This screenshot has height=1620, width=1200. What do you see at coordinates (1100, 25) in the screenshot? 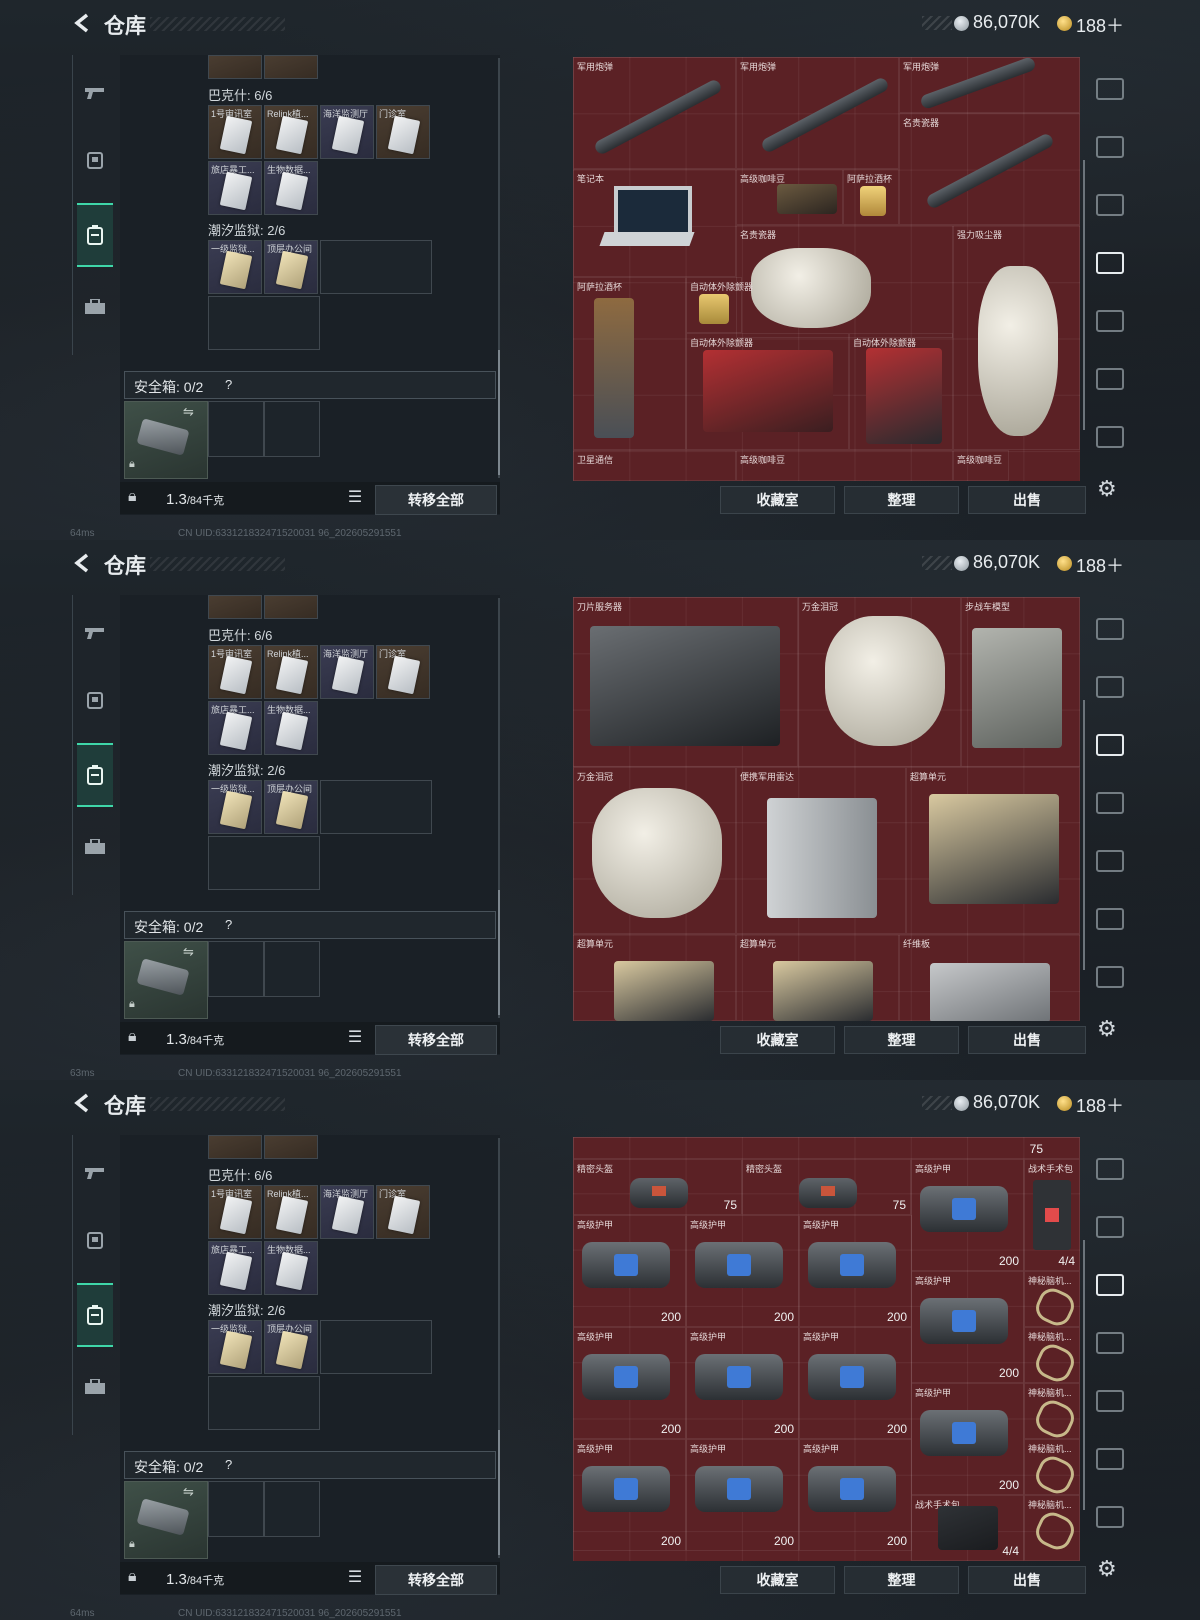
I see `gold-amount: 188＋` at bounding box center [1100, 25].